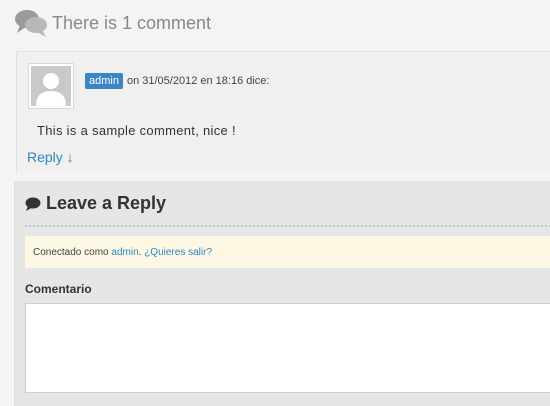 The width and height of the screenshot is (550, 406). Describe the element at coordinates (124, 252) in the screenshot. I see `logged-in-user-link: admin` at that location.